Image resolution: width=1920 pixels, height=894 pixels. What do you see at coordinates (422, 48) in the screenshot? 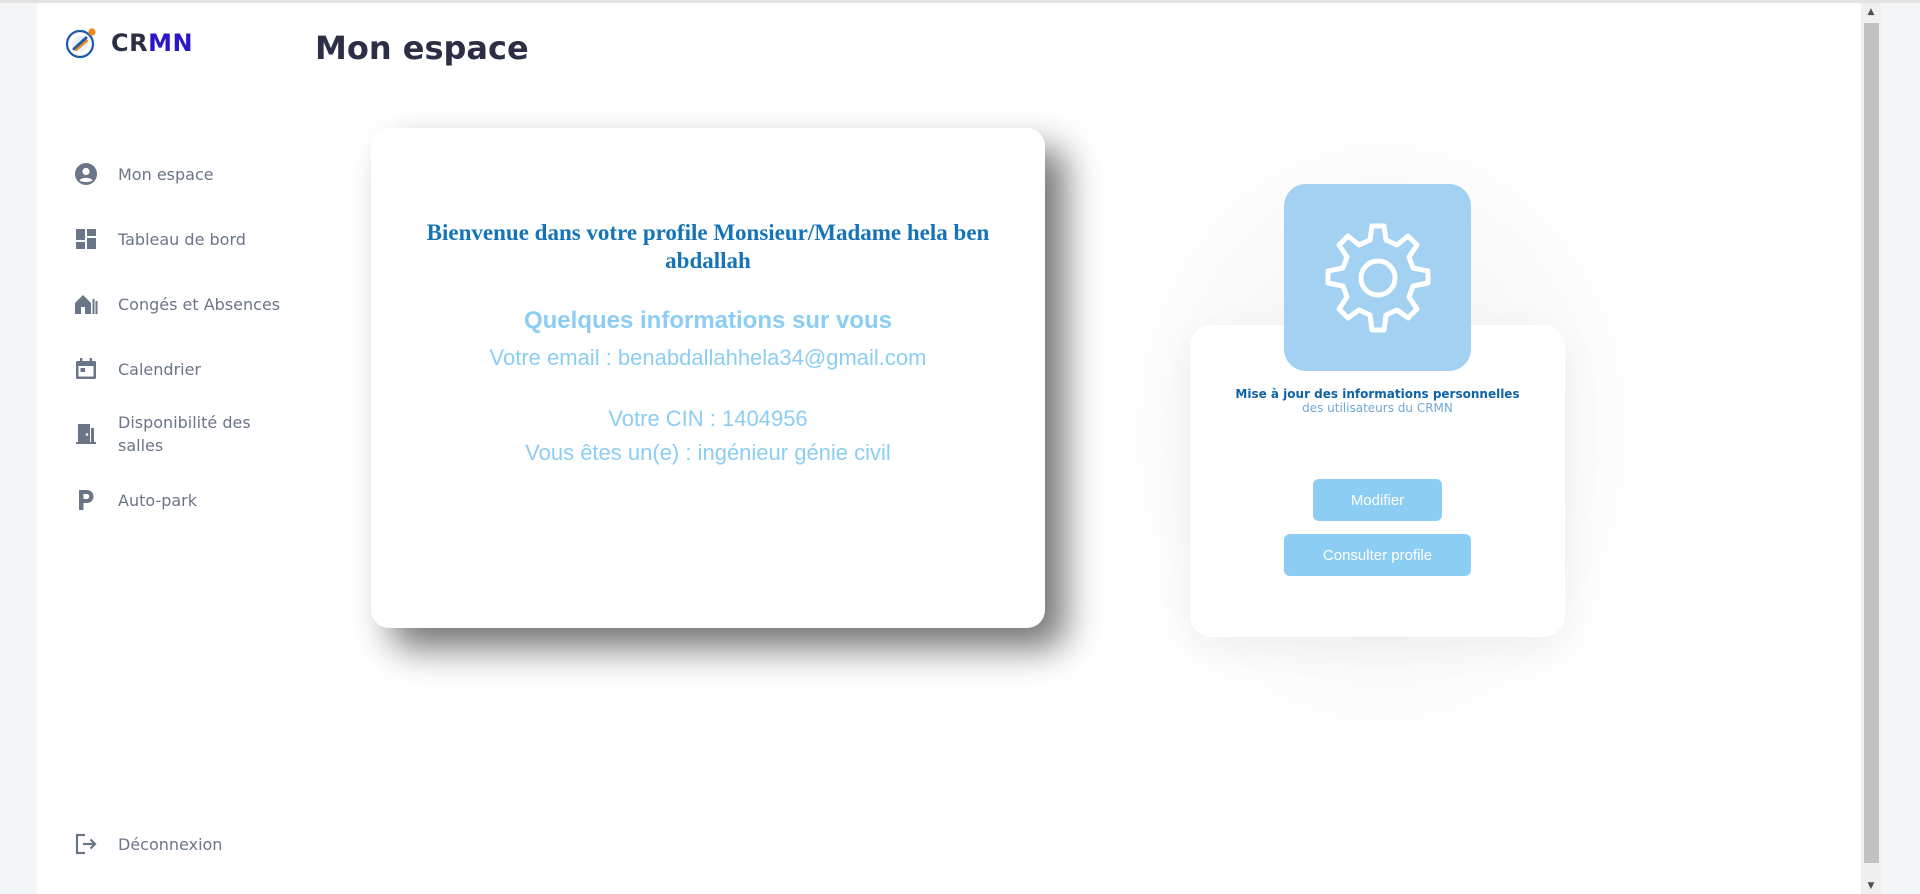
I see `page-title: Mon espace` at bounding box center [422, 48].